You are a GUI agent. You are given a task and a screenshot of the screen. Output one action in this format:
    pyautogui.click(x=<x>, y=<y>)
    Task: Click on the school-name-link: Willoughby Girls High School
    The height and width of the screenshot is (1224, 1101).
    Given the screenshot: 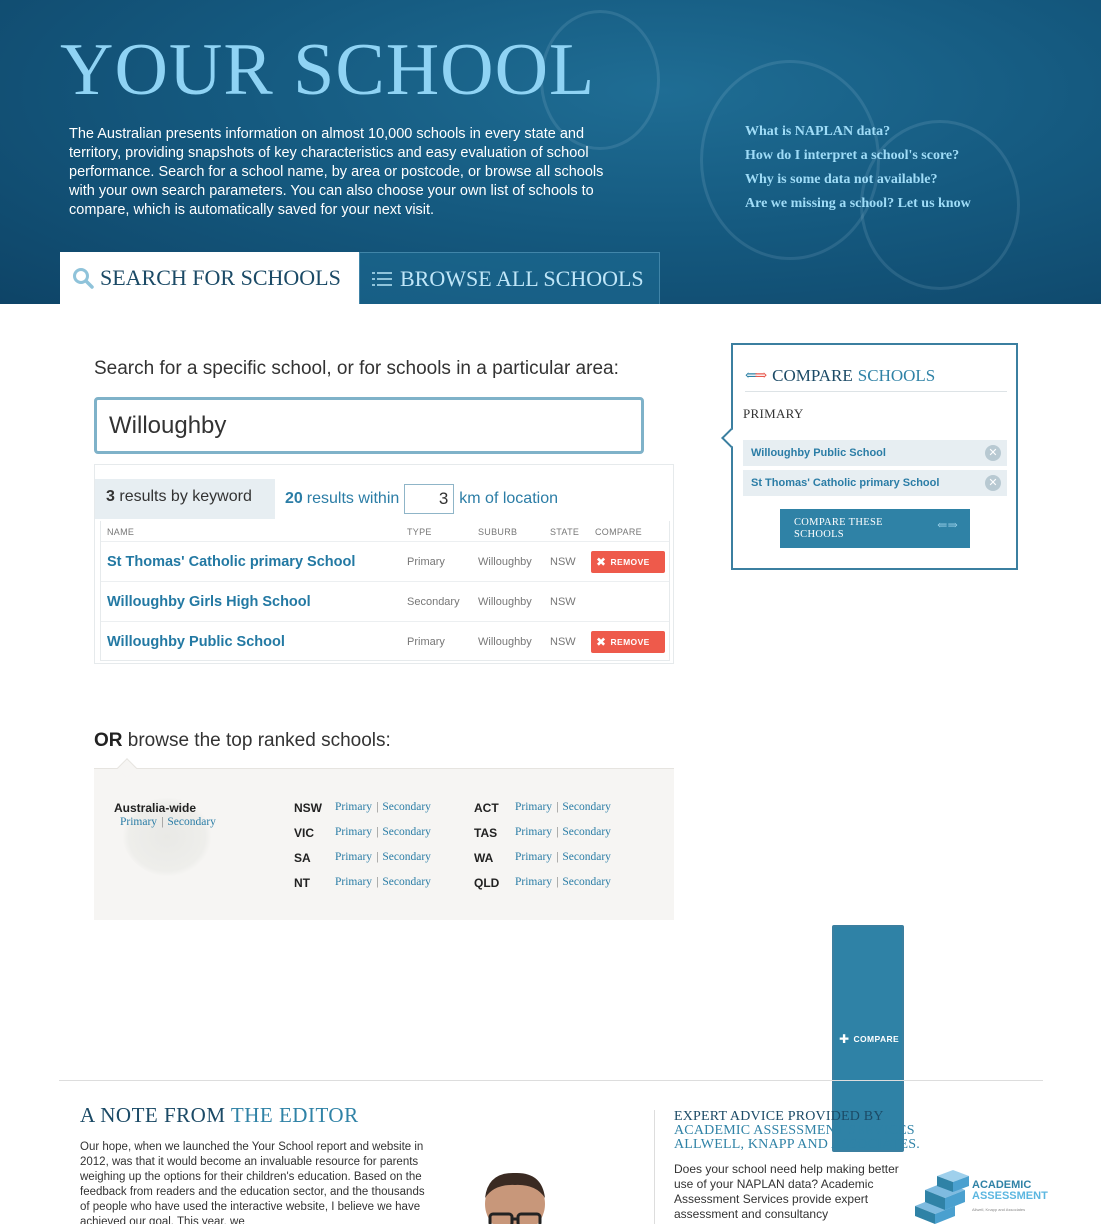 What is the action you would take?
    pyautogui.click(x=209, y=602)
    